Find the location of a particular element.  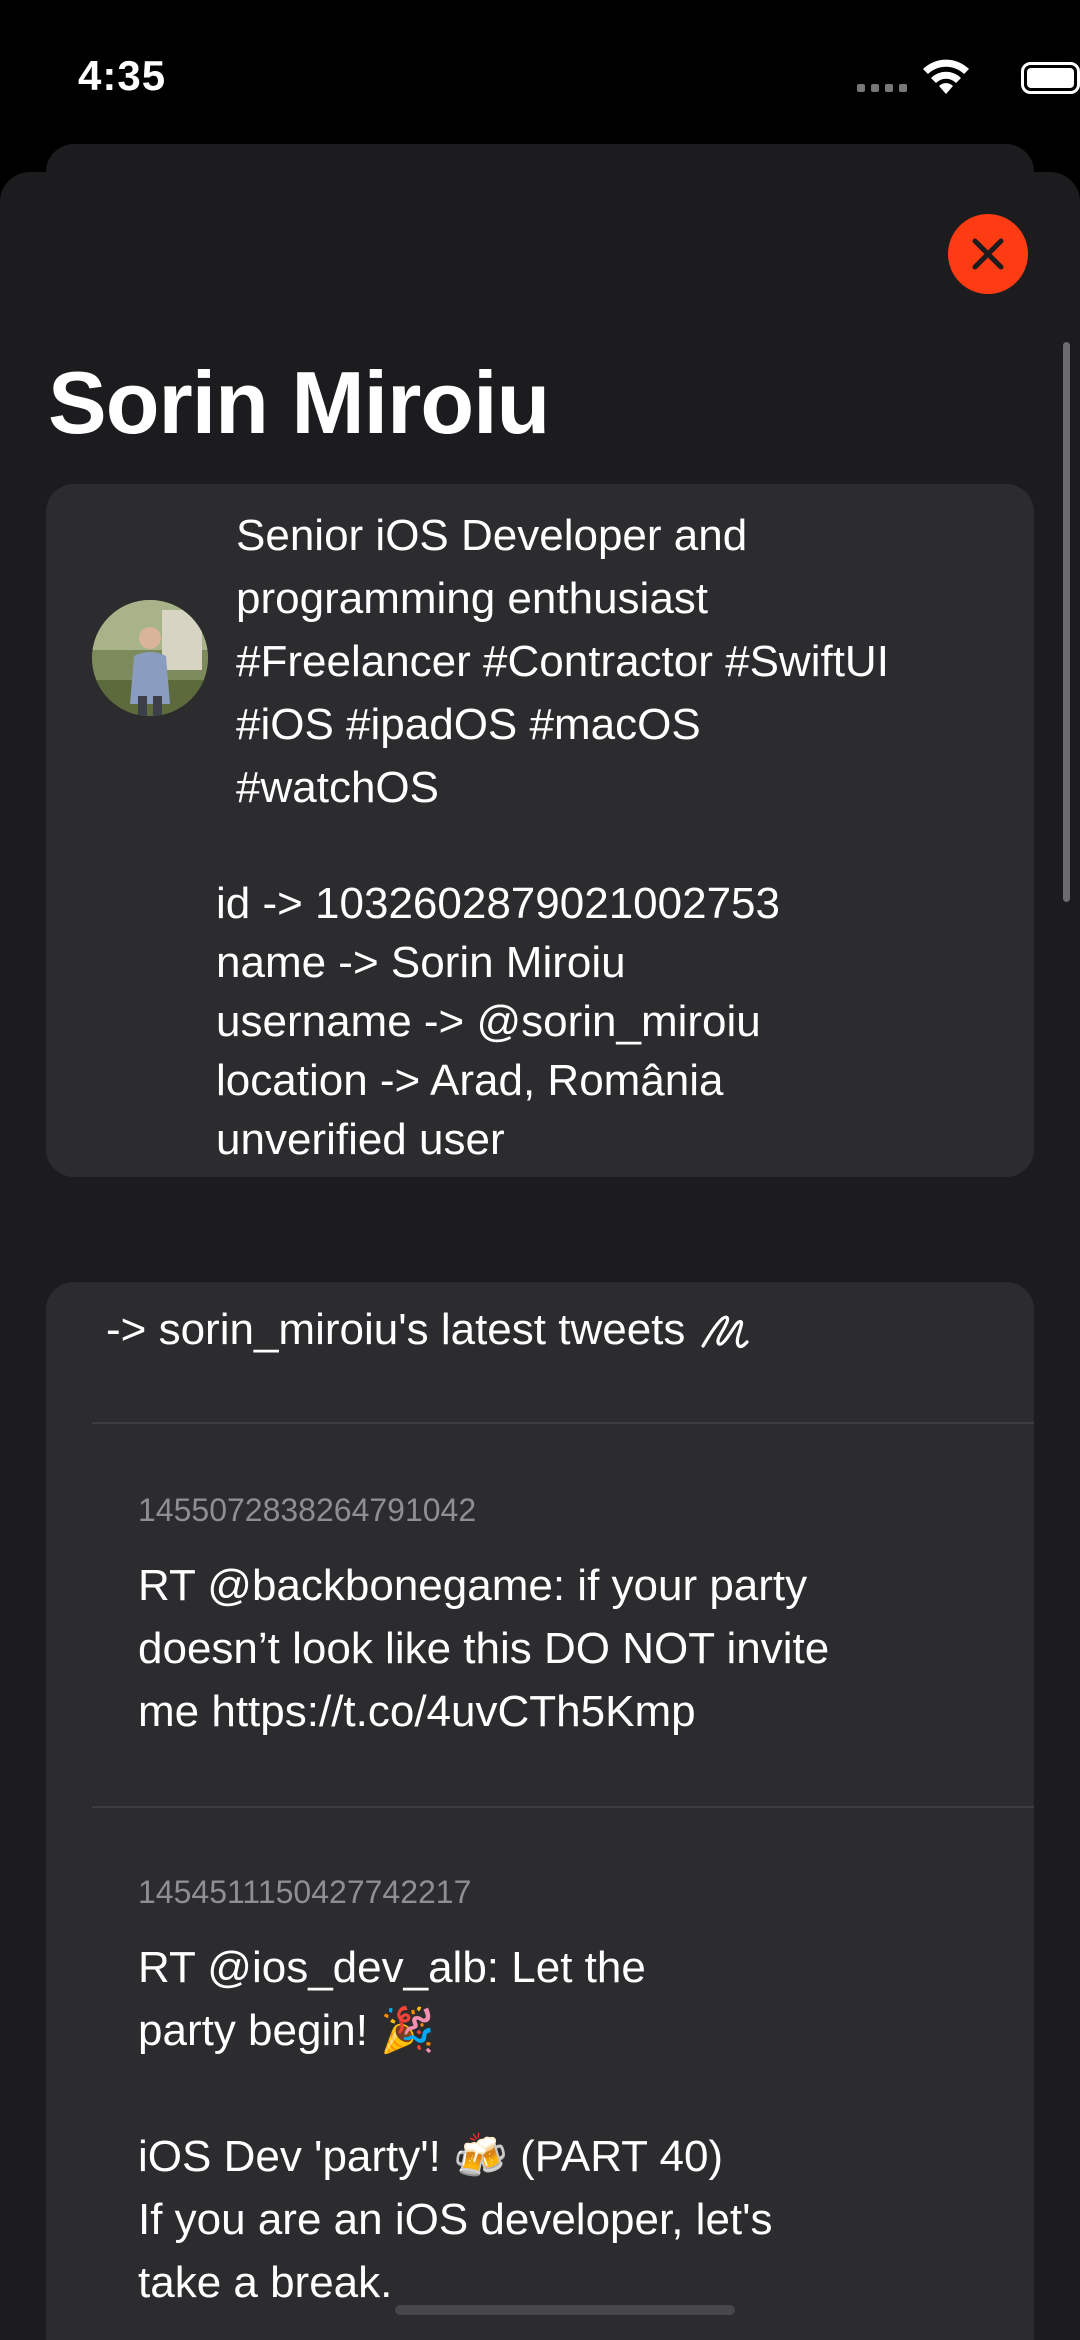

tweets-header: -> sorin_miroiu's latest tweets is located at coordinates (427, 1330).